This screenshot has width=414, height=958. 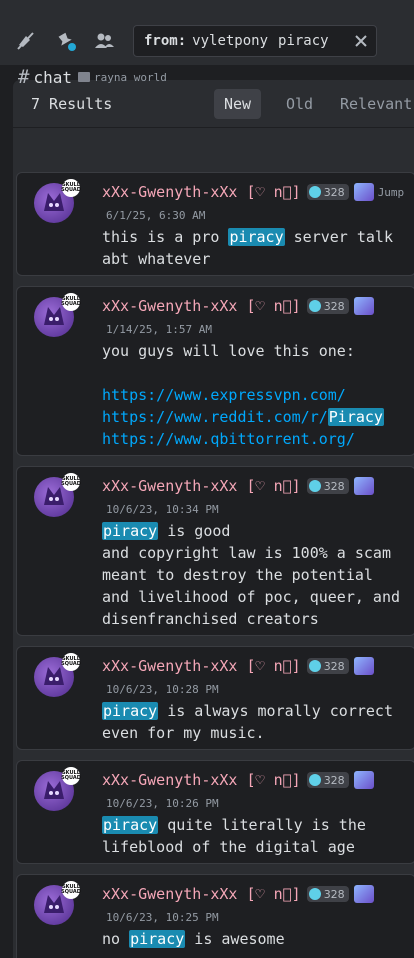 I want to click on message-text: no, so click(x=116, y=939).